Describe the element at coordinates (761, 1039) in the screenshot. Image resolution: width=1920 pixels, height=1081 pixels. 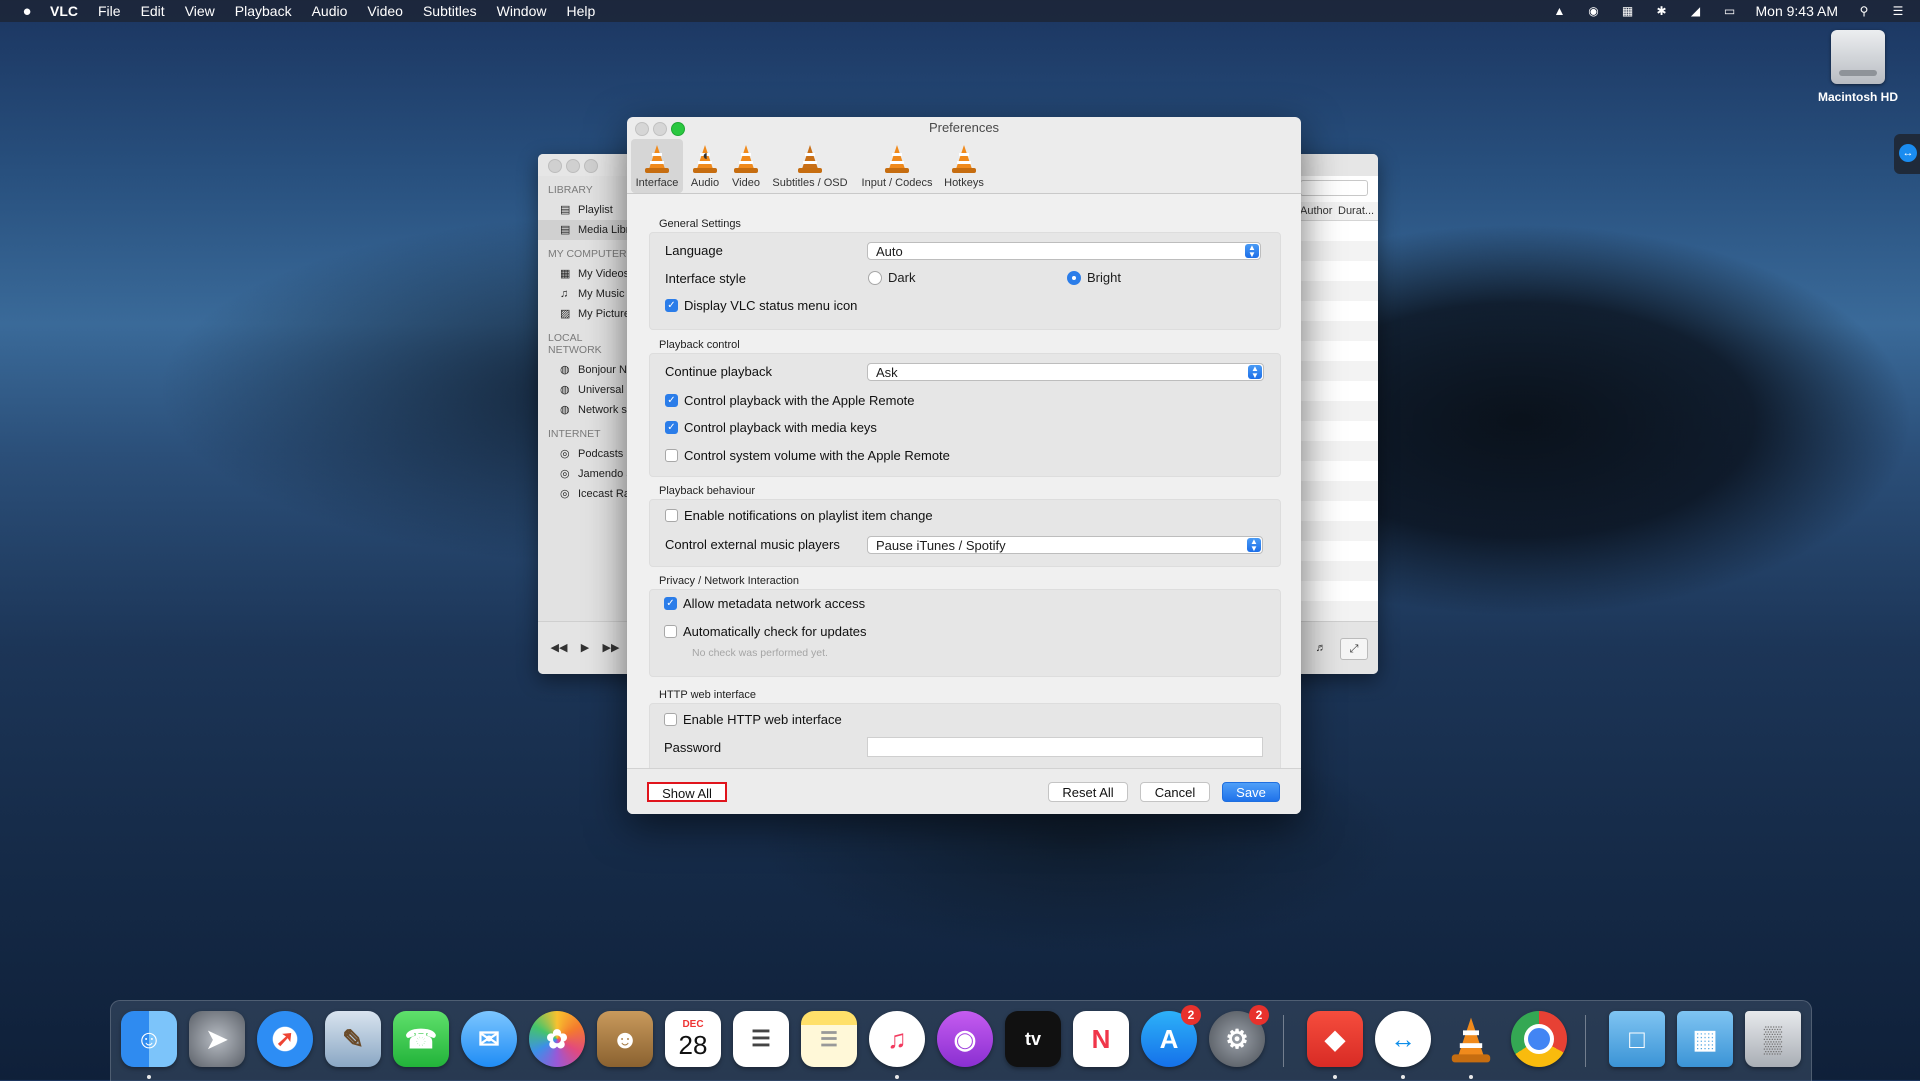
I see `reminders-icon: ☰` at that location.